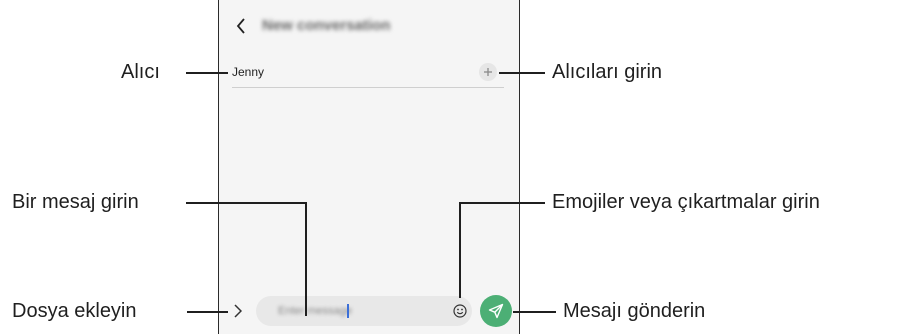 The width and height of the screenshot is (915, 334). I want to click on add-recipient-button, so click(488, 72).